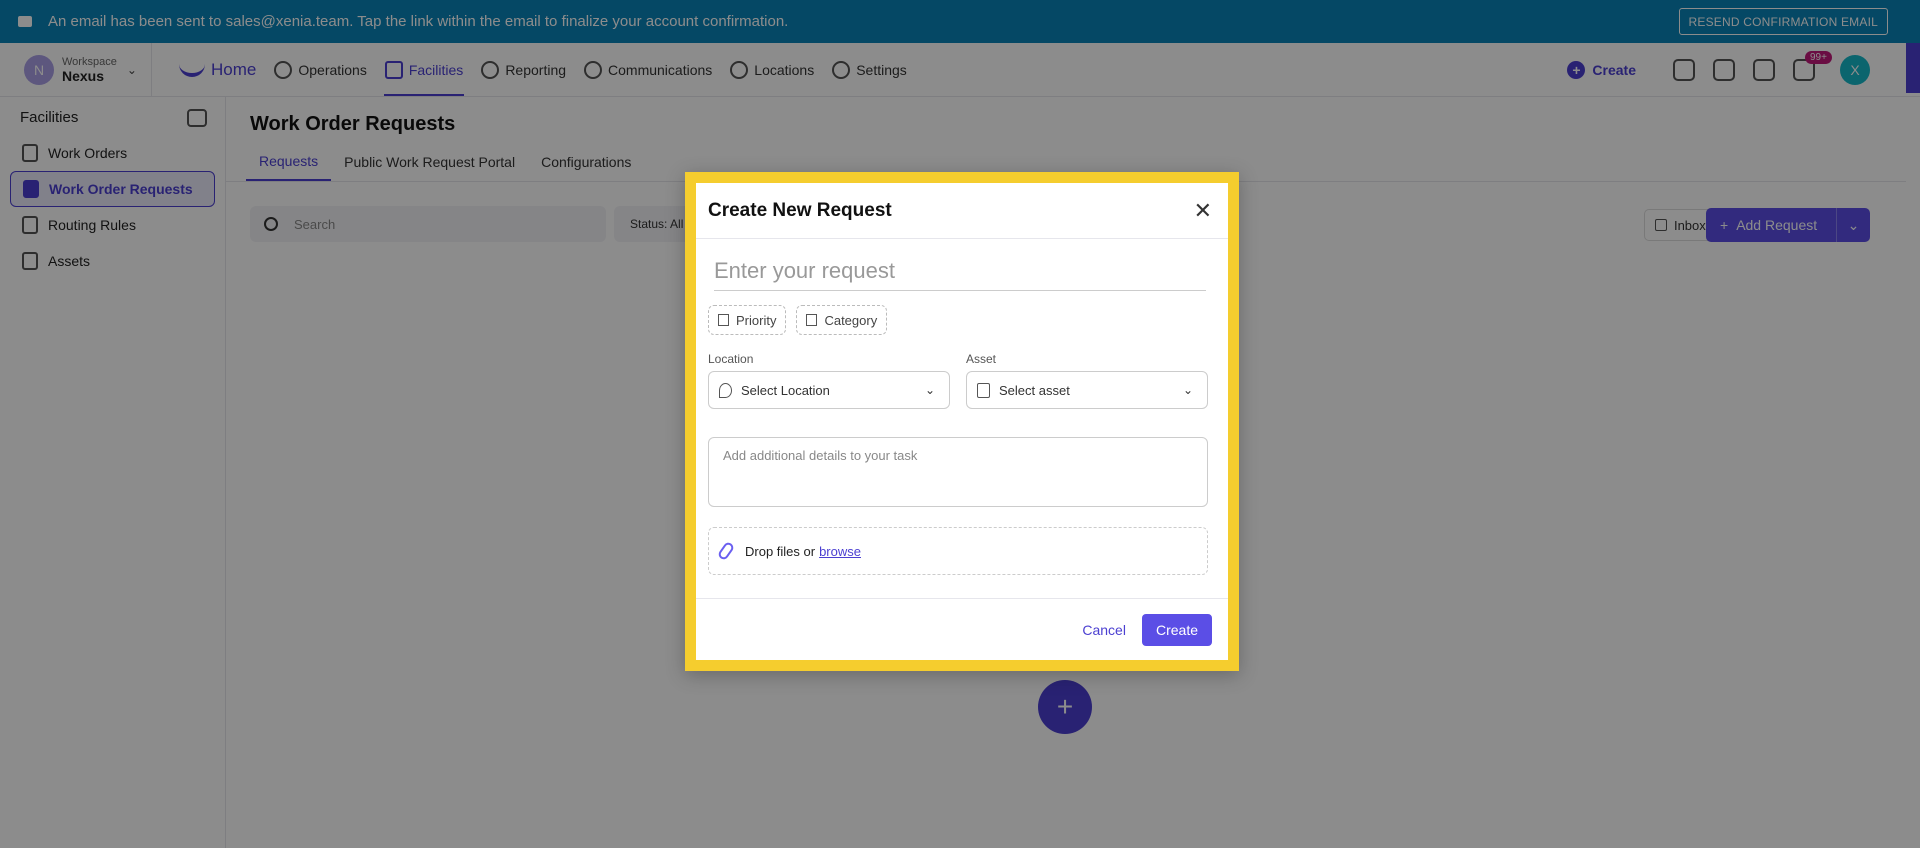  Describe the element at coordinates (840, 551) in the screenshot. I see `browse-link: browse` at that location.